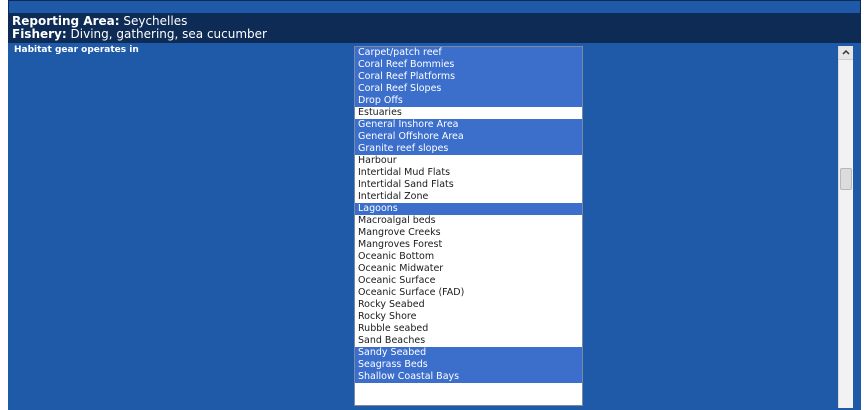  What do you see at coordinates (76, 50) in the screenshot?
I see `habitat-field-label: Habitat gear operates in` at bounding box center [76, 50].